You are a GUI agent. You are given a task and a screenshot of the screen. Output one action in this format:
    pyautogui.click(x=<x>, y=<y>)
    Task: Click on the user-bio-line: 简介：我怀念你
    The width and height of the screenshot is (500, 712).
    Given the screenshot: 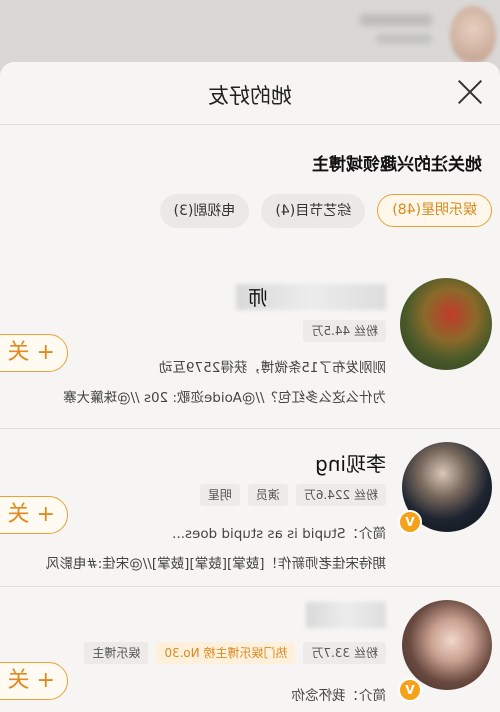 What is the action you would take?
    pyautogui.click(x=339, y=696)
    